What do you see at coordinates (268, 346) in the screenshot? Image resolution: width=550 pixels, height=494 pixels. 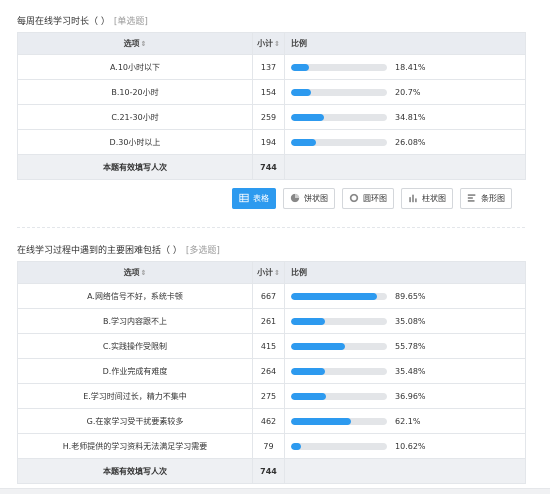 I see `count-cell: 415` at bounding box center [268, 346].